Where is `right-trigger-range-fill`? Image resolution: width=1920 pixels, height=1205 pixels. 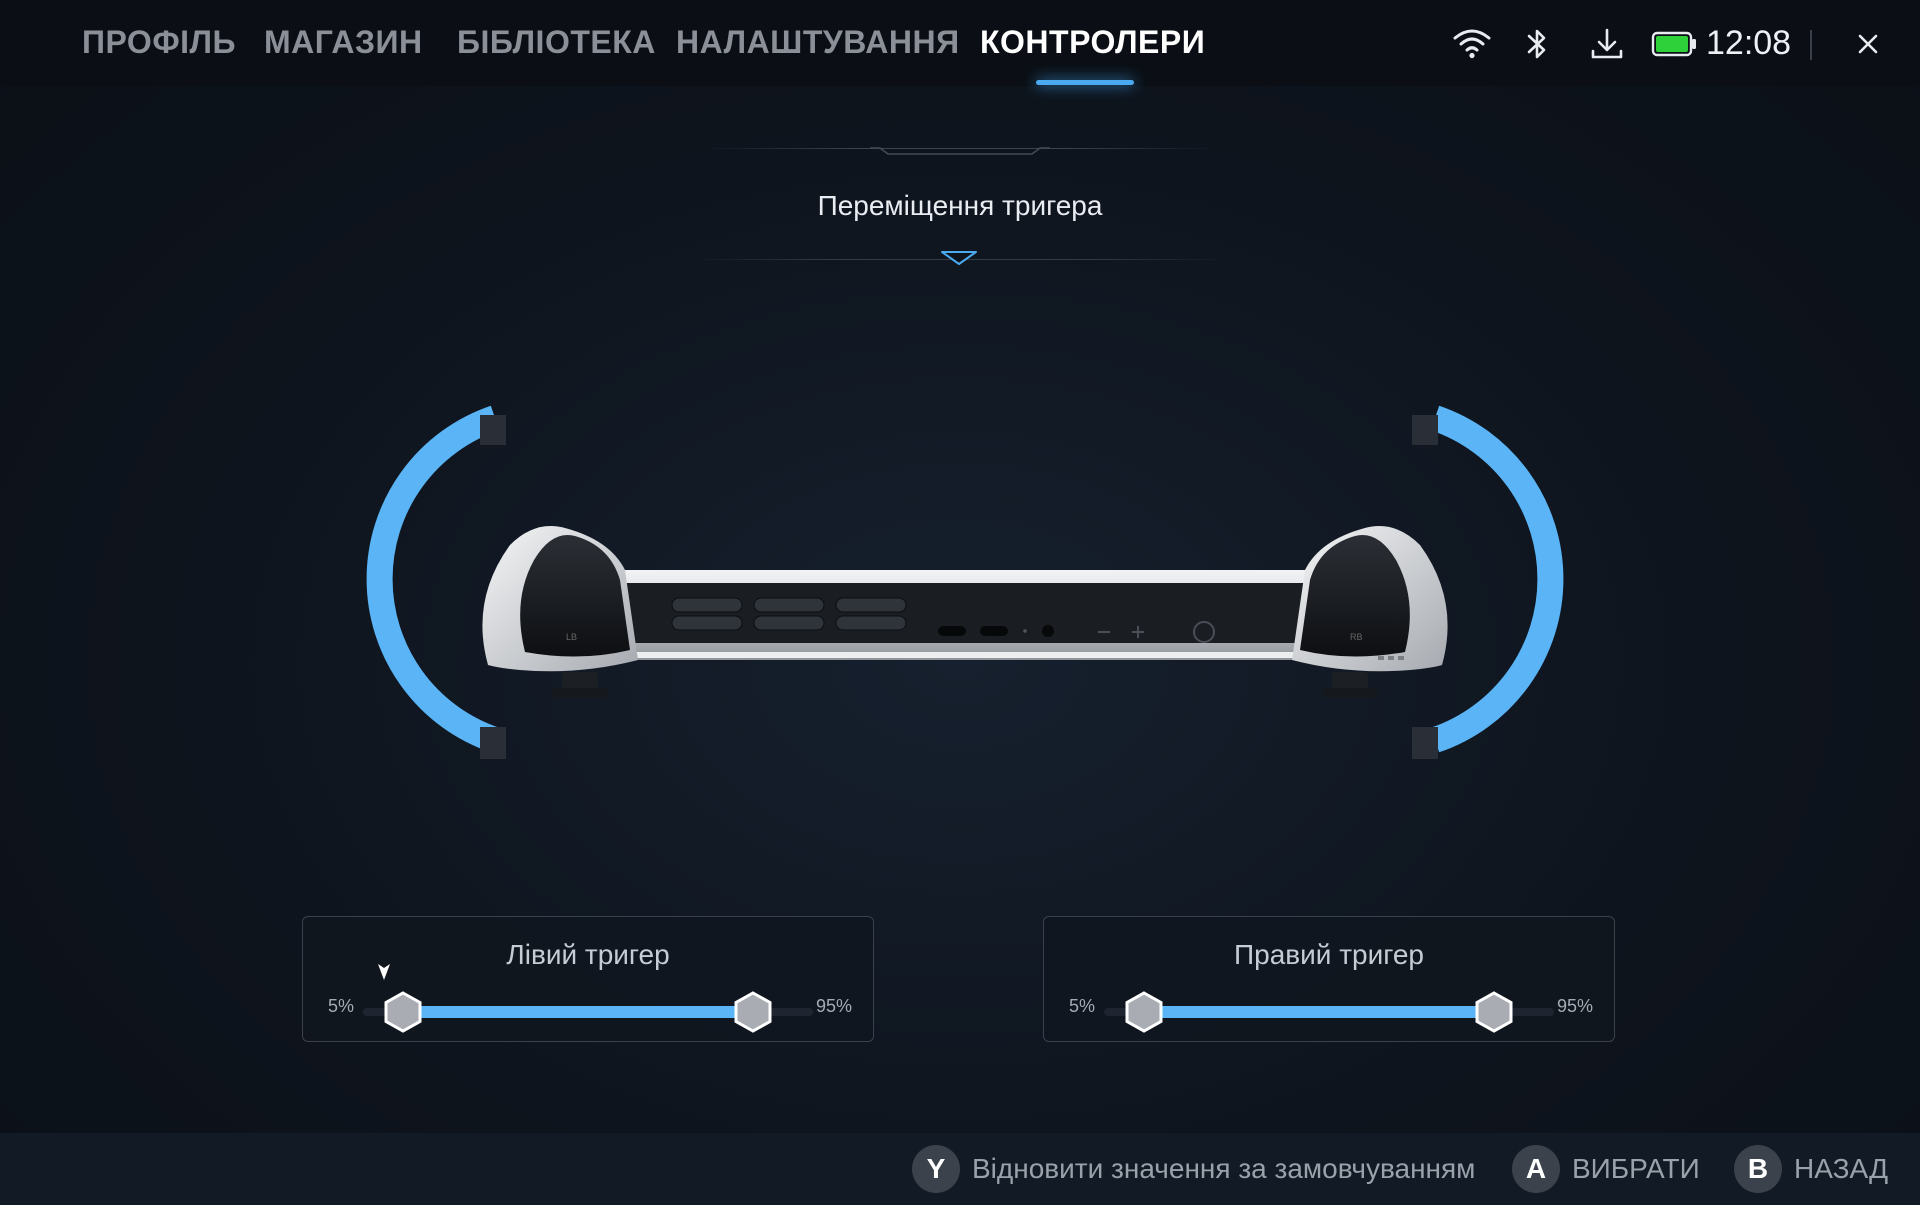 right-trigger-range-fill is located at coordinates (1319, 1012).